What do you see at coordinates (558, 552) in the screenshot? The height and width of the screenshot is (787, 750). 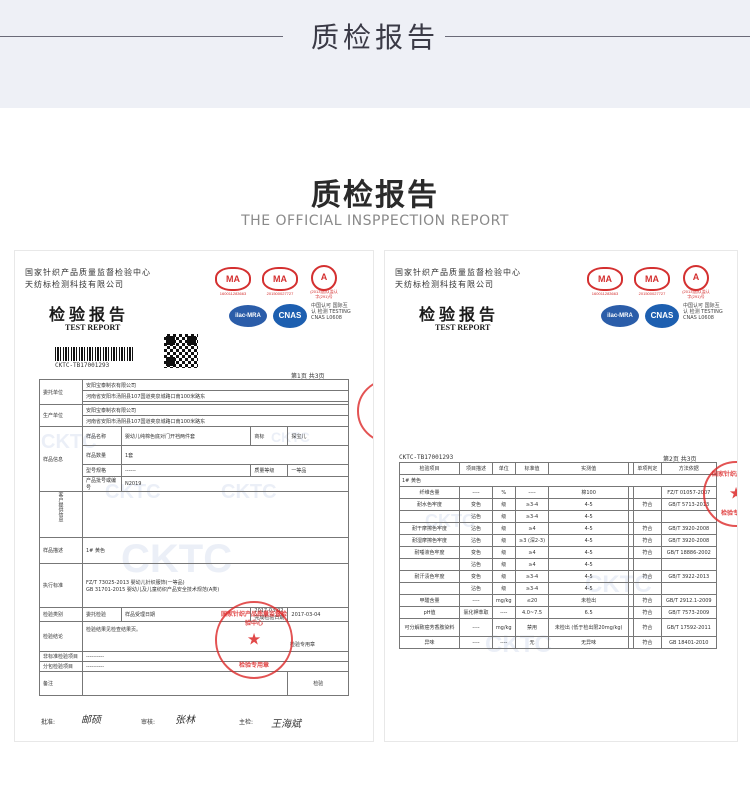 I see `table-row: 耐唾液色牢度 变色级 ≥4 4-5 符合 GB/T 18886-2002` at bounding box center [558, 552].